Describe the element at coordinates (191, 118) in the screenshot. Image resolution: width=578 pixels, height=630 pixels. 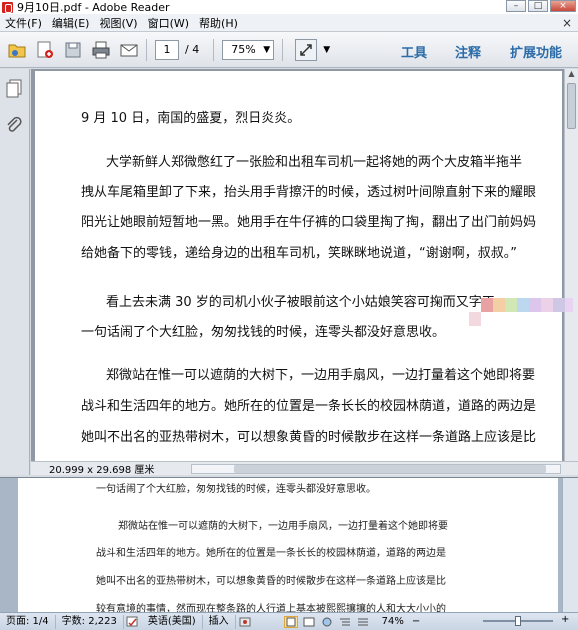
I see `doc-line: 9 月 10 日，南国的盛夏，烈日炎炎。` at that location.